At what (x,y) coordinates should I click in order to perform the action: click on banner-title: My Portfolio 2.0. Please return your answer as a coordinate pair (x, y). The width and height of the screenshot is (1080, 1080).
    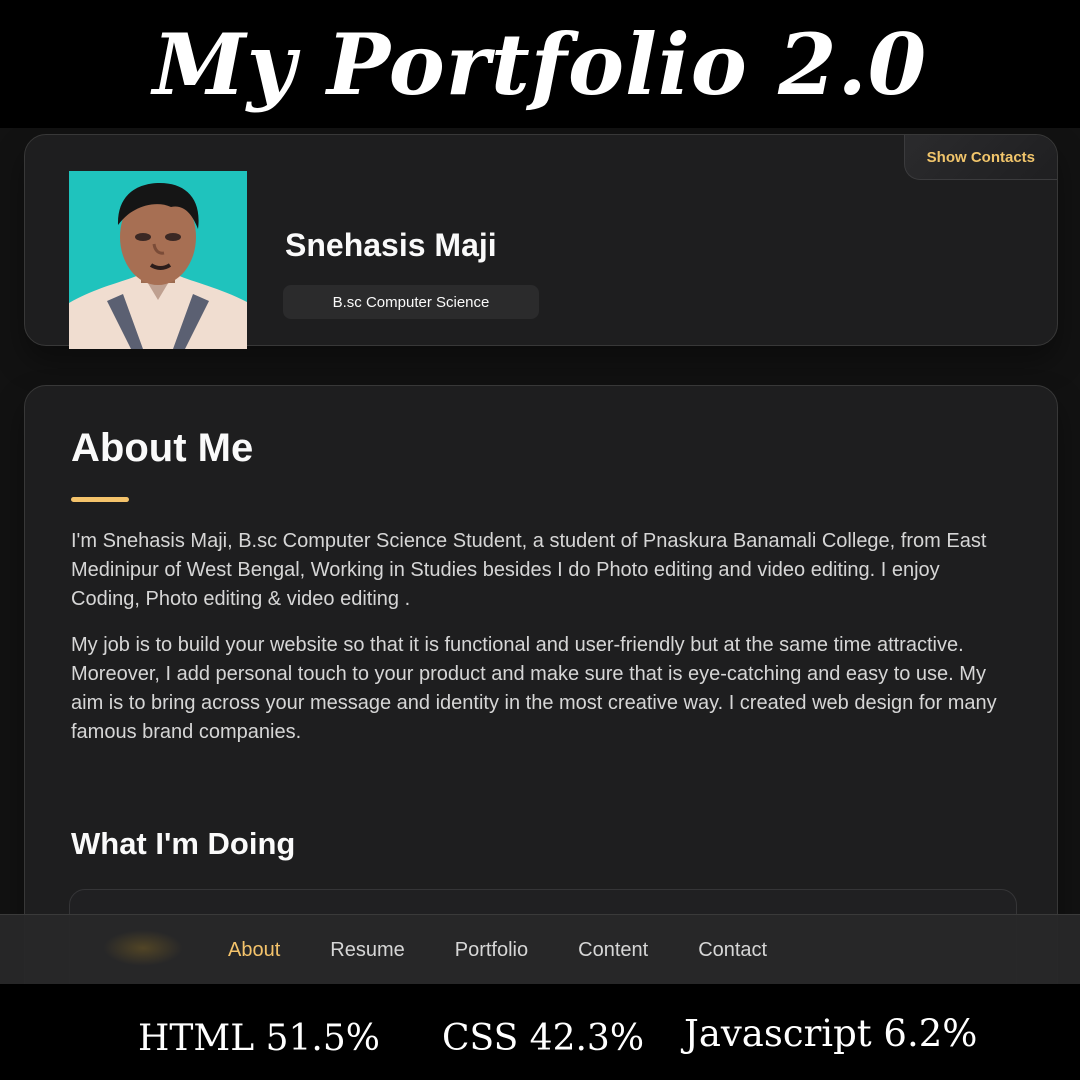
    Looking at the image, I should click on (540, 64).